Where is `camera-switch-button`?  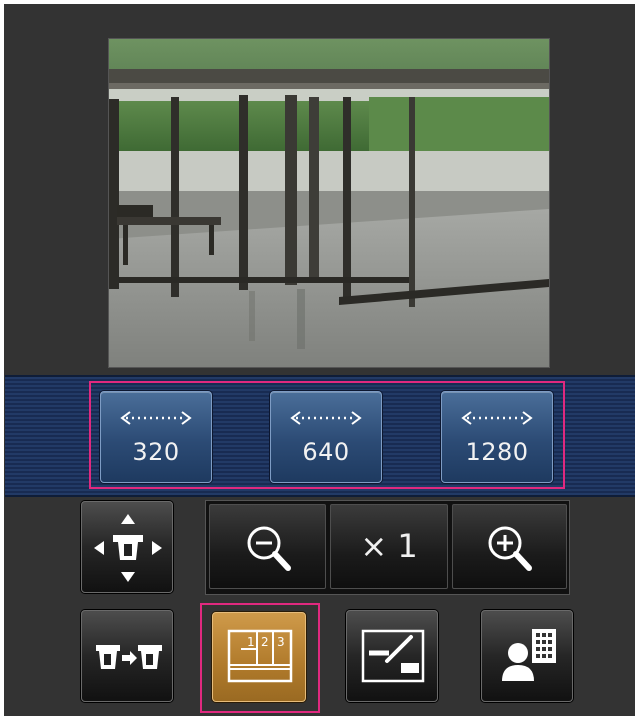
camera-switch-button is located at coordinates (127, 656).